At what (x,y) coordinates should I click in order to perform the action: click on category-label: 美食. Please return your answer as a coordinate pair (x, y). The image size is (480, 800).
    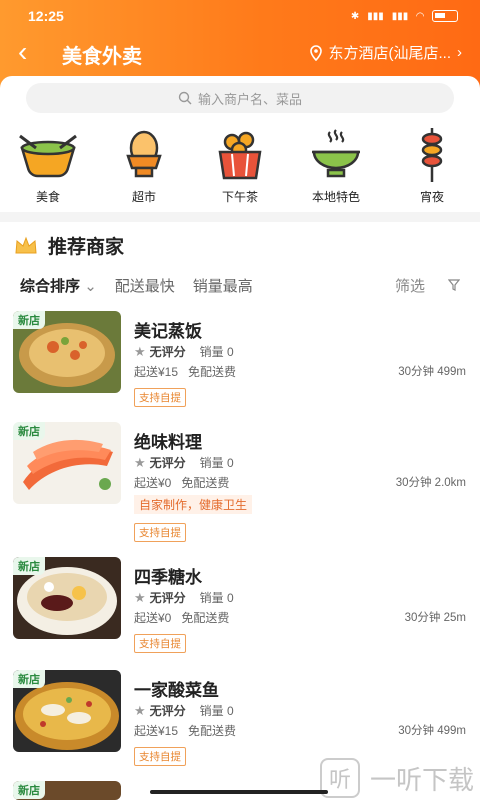
    Looking at the image, I should click on (47, 197).